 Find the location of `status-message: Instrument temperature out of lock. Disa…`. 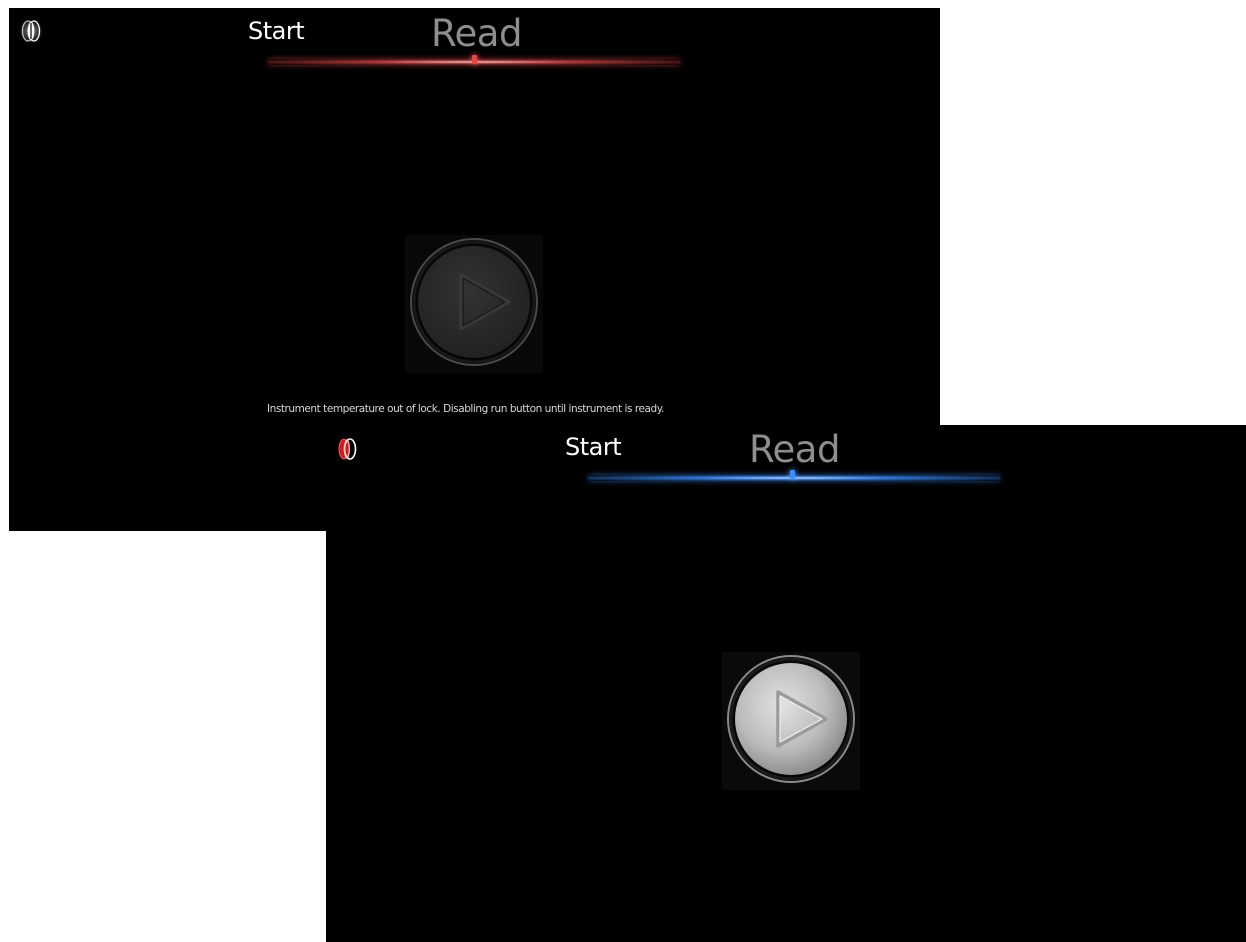

status-message: Instrument temperature out of lock. Disa… is located at coordinates (465, 409).